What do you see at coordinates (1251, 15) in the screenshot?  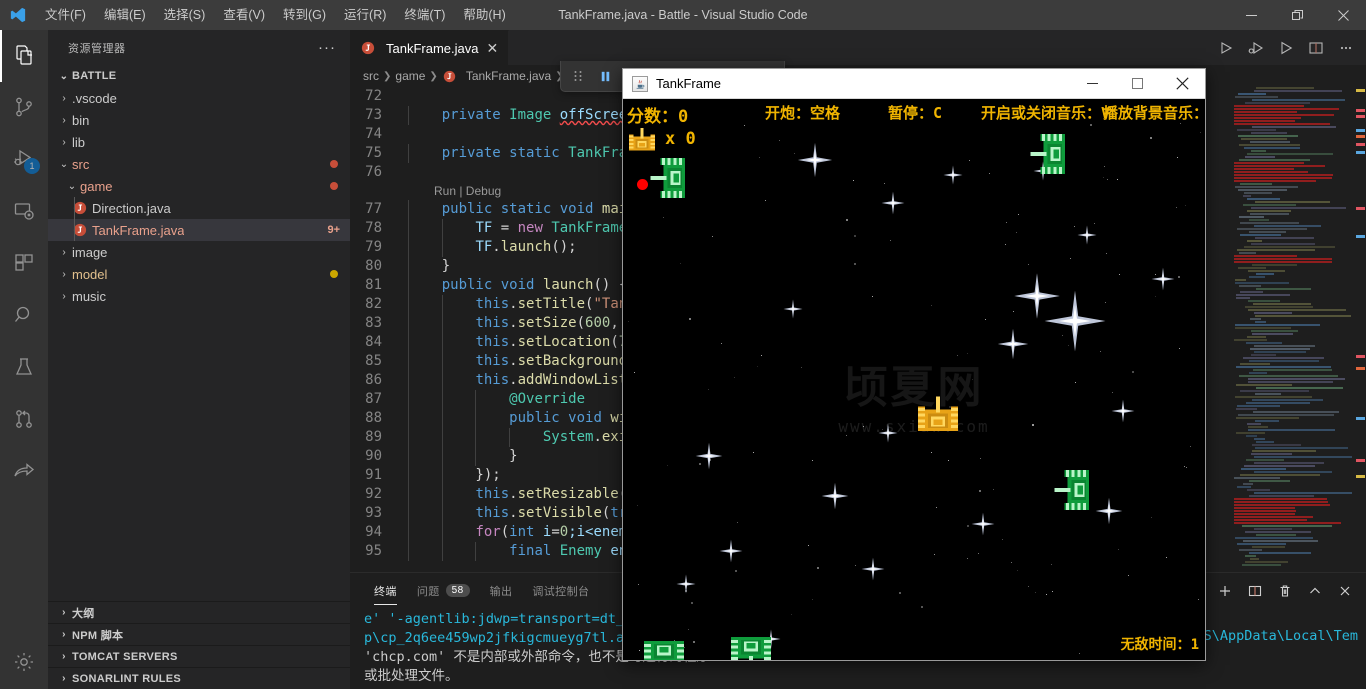 I see `minimize-button` at bounding box center [1251, 15].